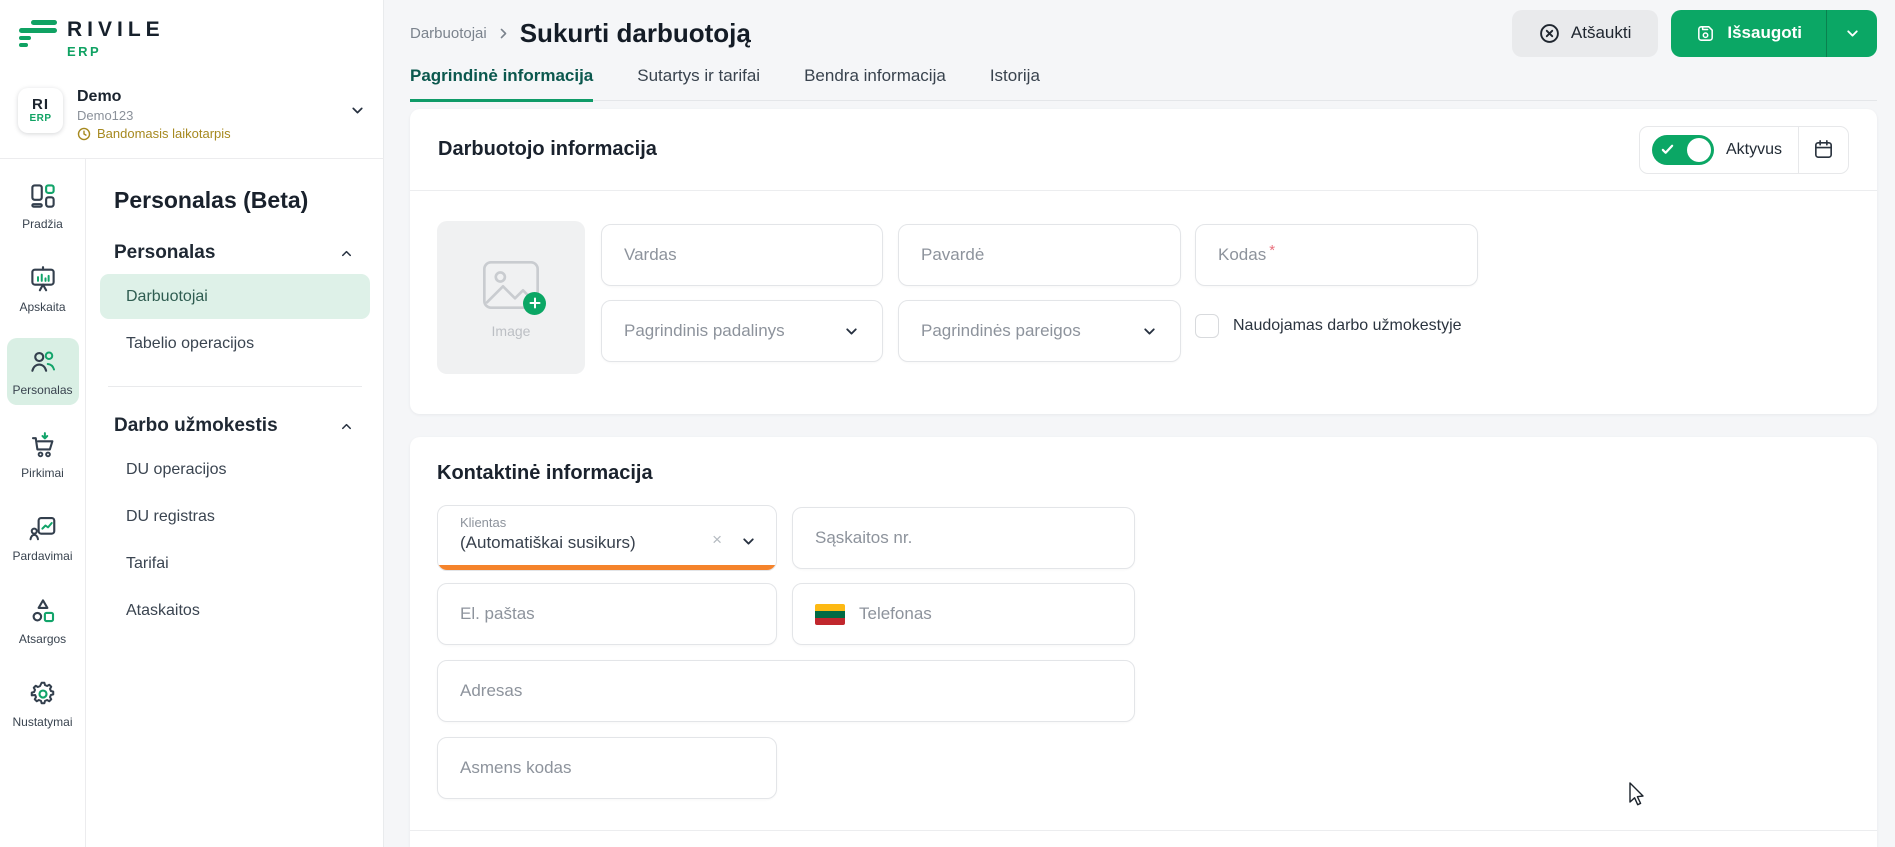 Image resolution: width=1895 pixels, height=847 pixels. Describe the element at coordinates (607, 567) in the screenshot. I see `client-select-highlight-bar` at that location.